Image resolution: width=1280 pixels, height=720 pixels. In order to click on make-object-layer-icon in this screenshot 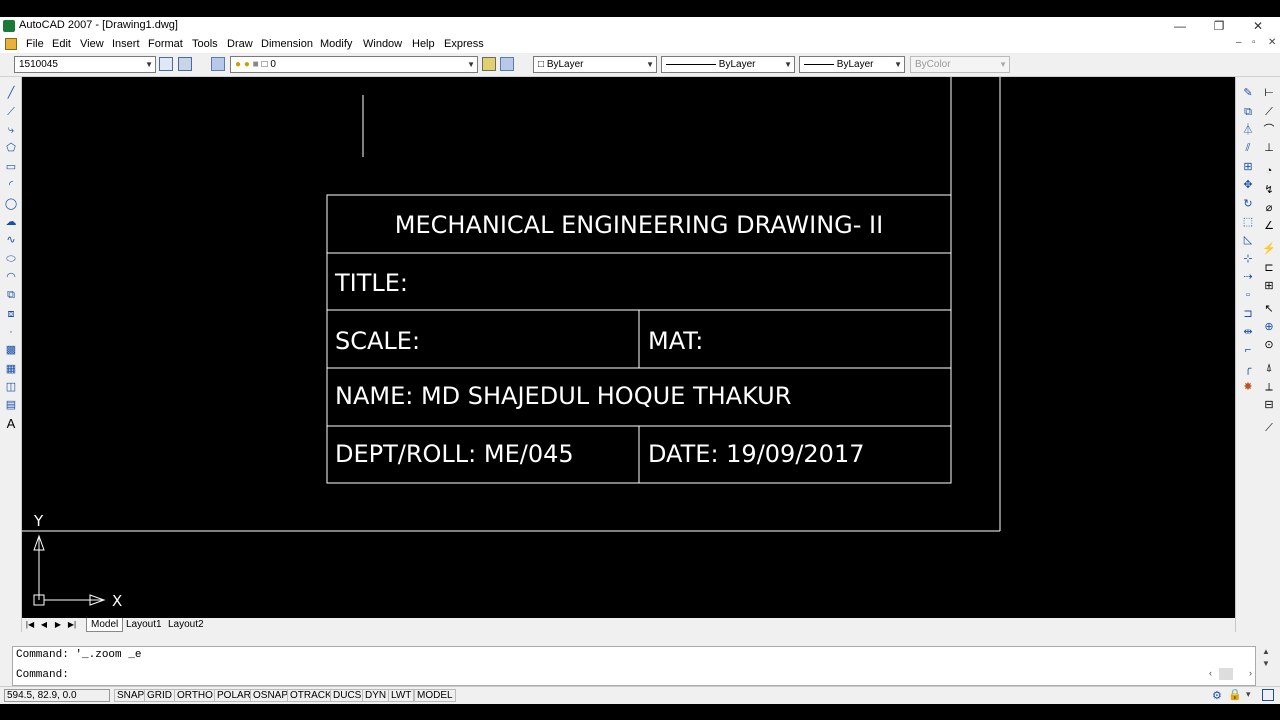, I will do `click(489, 64)`.